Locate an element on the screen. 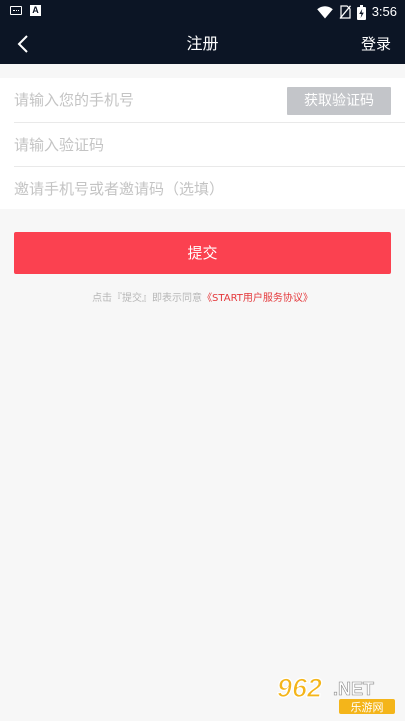  status-time: 3:56 is located at coordinates (384, 11).